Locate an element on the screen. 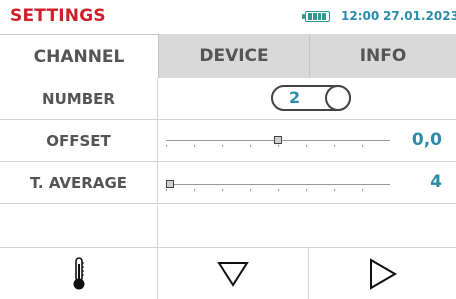 The height and width of the screenshot is (299, 456). average-row: T. AVERAGE 4 is located at coordinates (228, 183).